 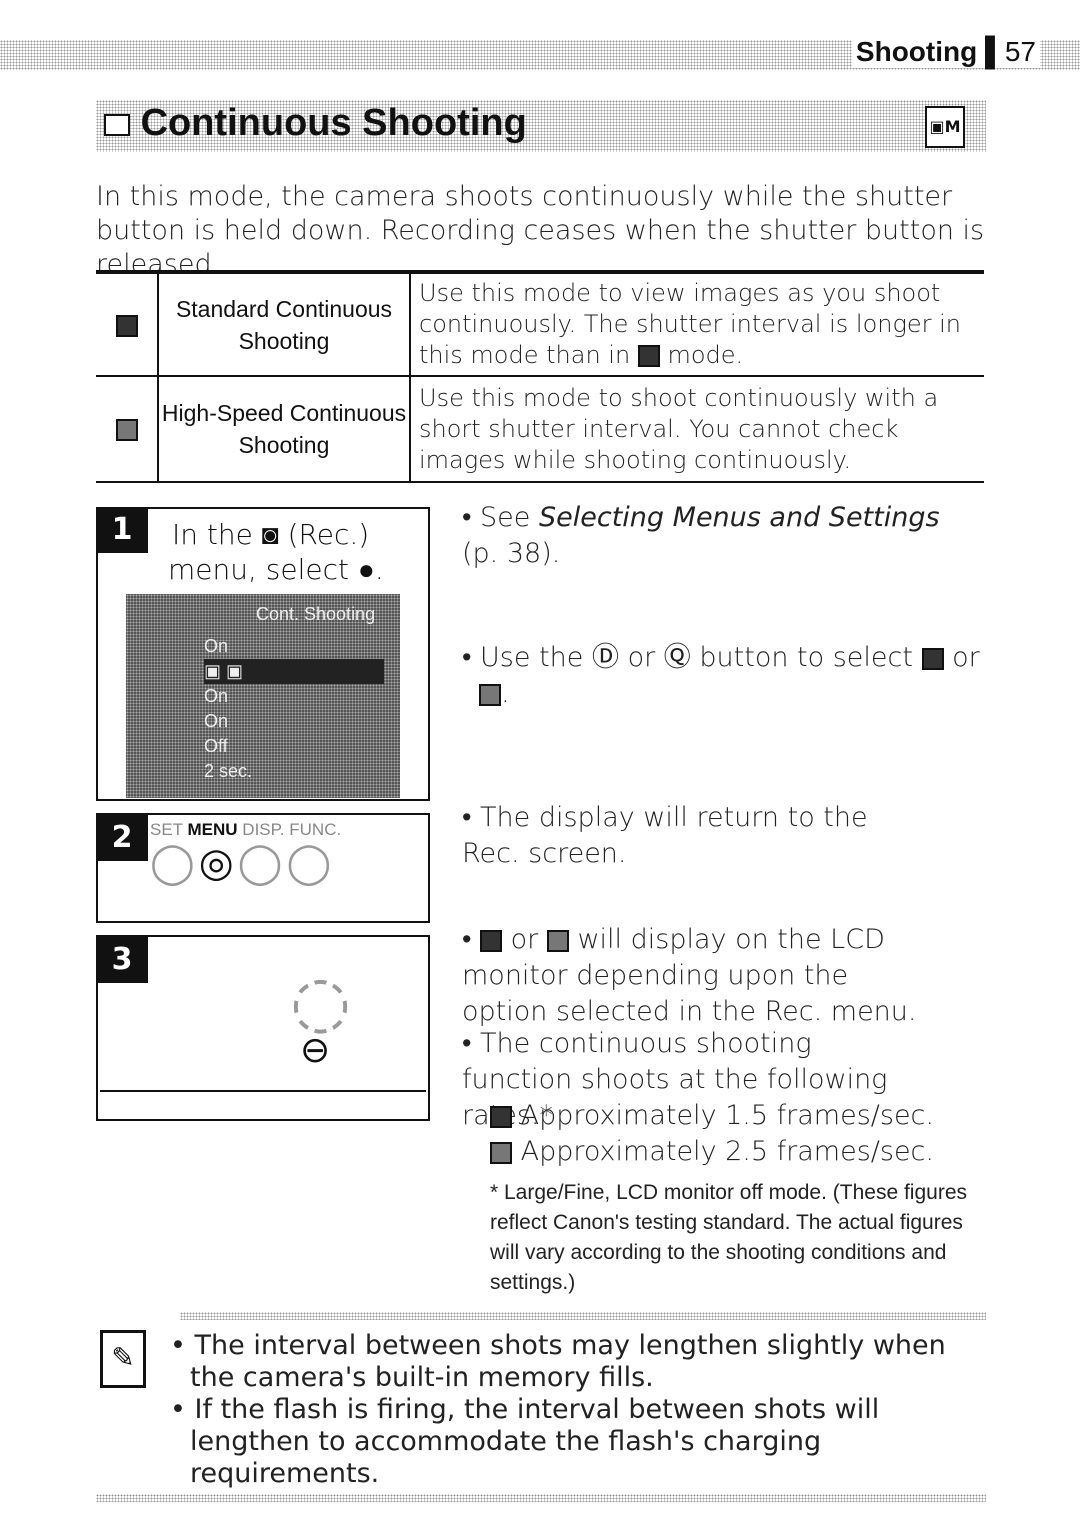 What do you see at coordinates (212, 534) in the screenshot?
I see `t: In the` at bounding box center [212, 534].